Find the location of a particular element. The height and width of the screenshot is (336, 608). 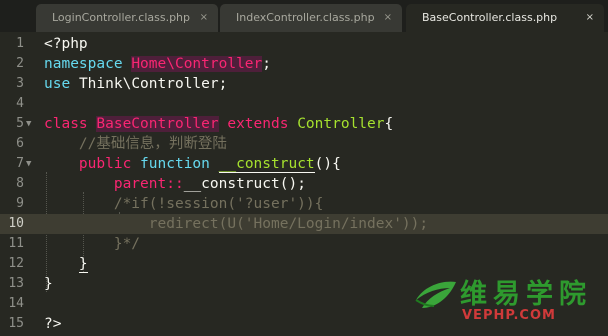

line-number: 10 is located at coordinates (16, 223).